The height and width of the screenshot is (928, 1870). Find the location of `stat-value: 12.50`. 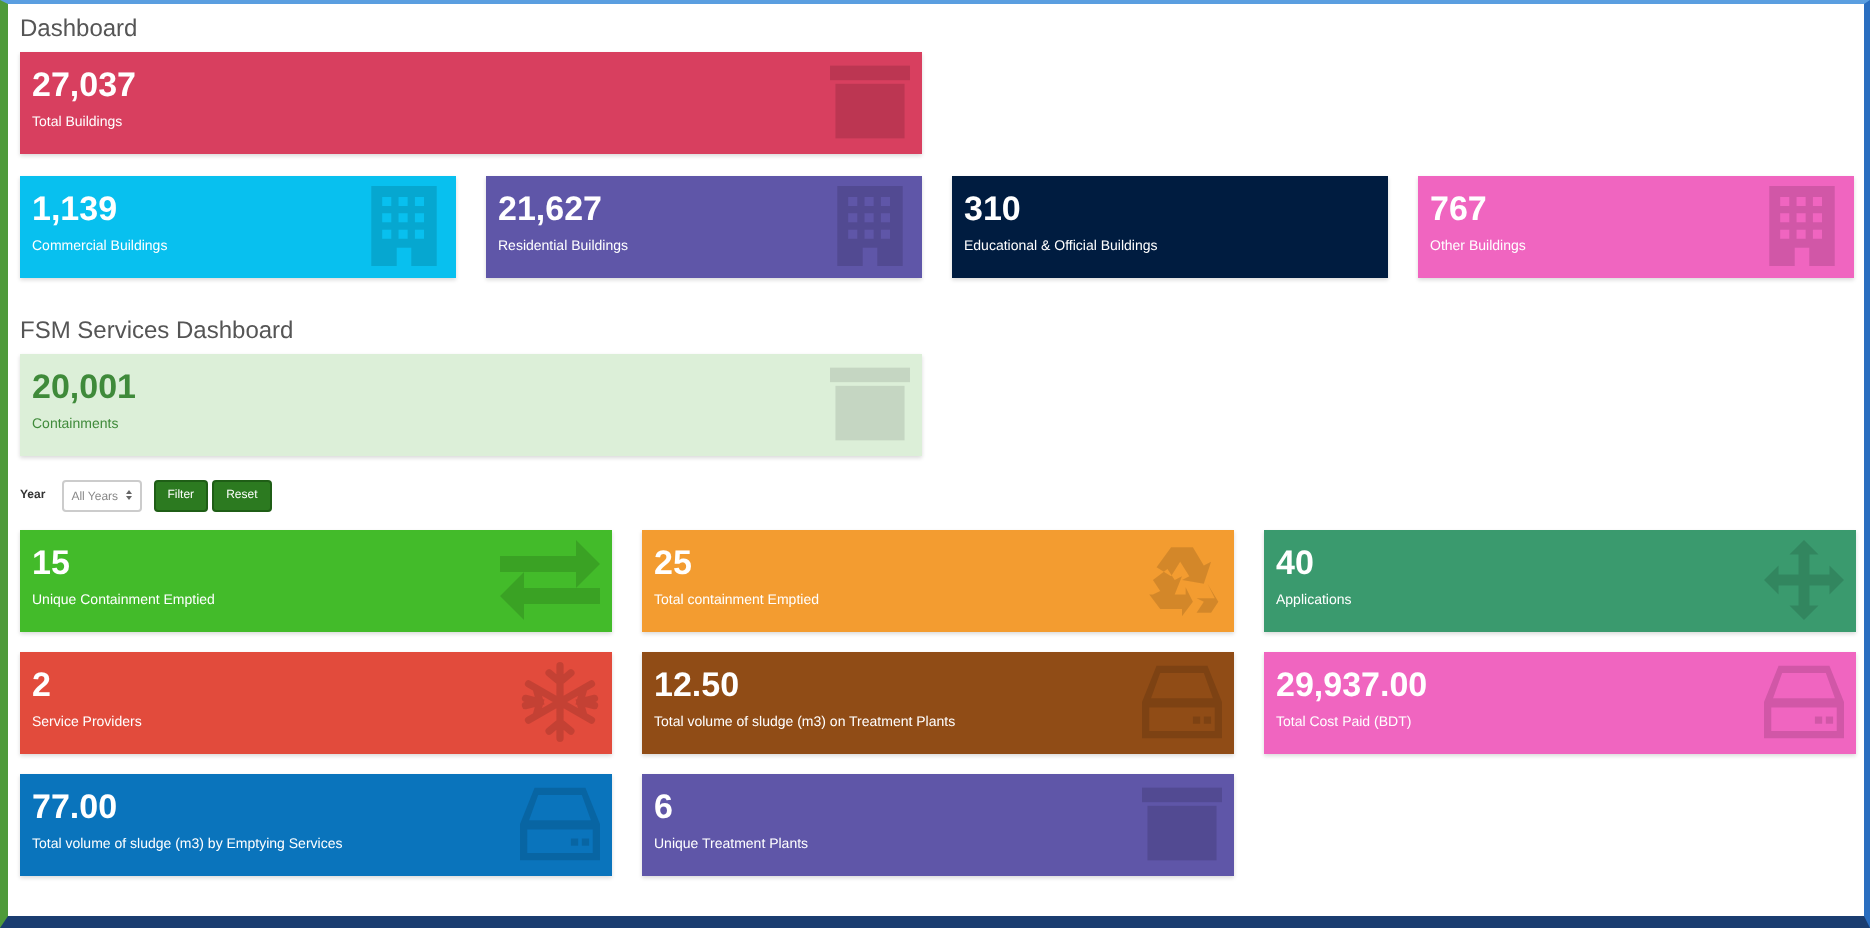

stat-value: 12.50 is located at coordinates (698, 686).